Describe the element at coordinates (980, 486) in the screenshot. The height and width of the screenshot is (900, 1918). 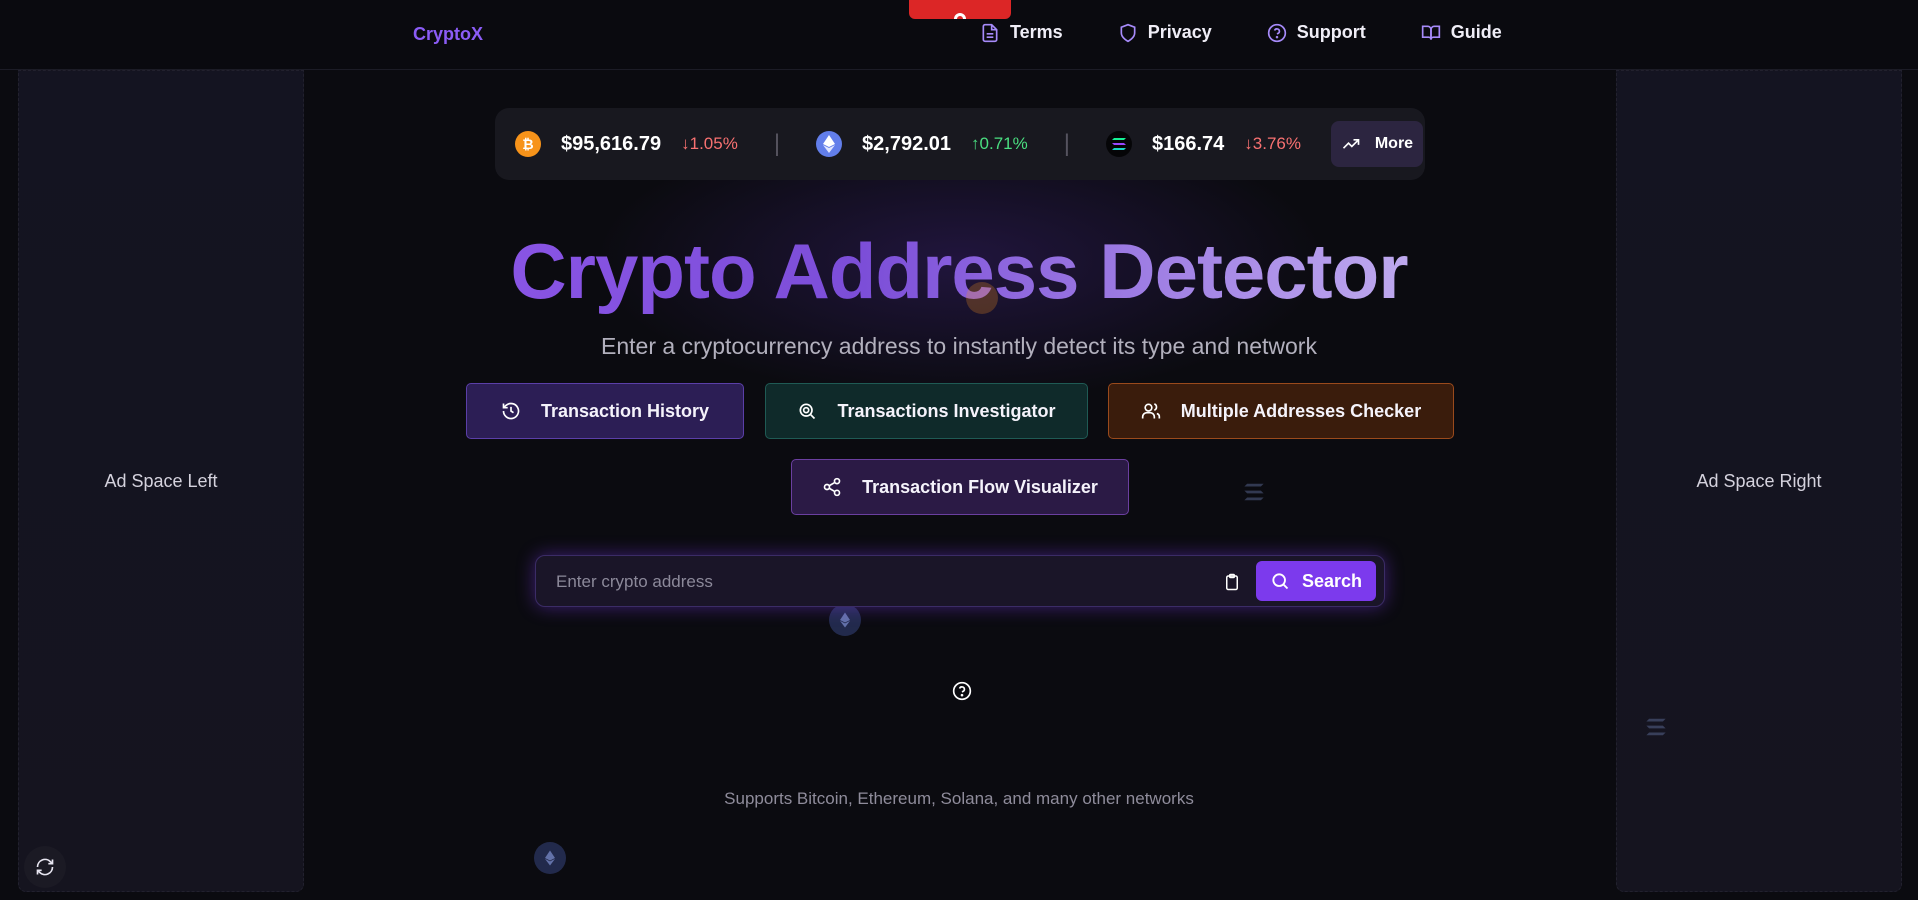
I see `button-label: Transaction Flow Visualizer` at that location.